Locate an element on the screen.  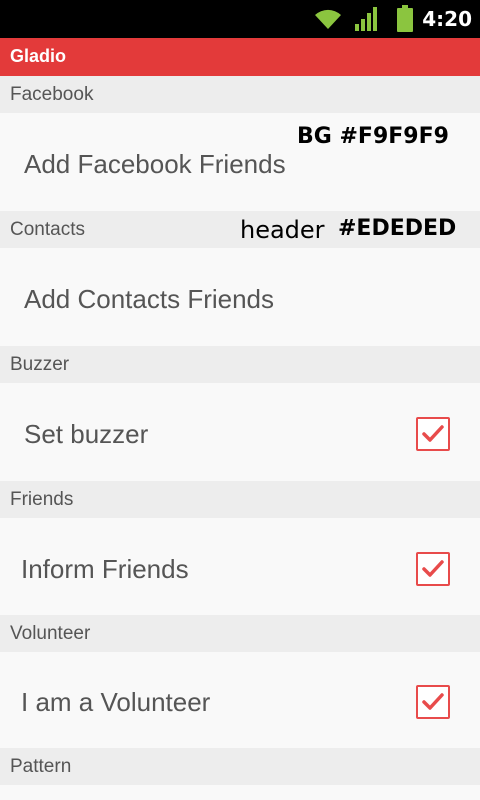
inform-friends-row: Inform Friends is located at coordinates (240, 566).